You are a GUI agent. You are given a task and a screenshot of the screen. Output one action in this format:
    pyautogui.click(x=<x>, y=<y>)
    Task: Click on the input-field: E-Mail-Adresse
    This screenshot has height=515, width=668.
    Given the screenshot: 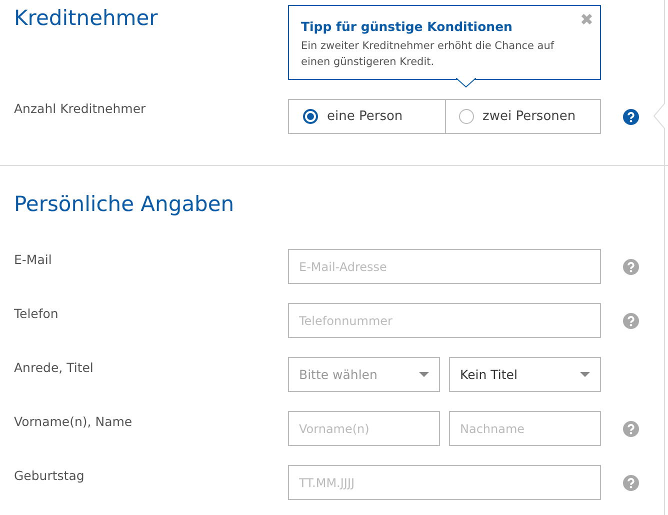 What is the action you would take?
    pyautogui.click(x=444, y=266)
    